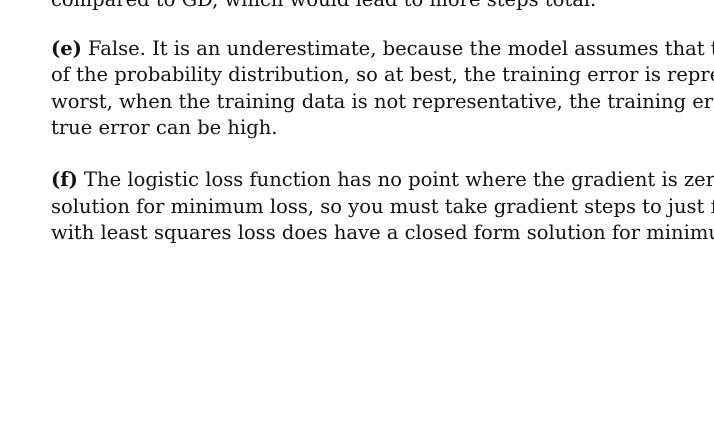 Image resolution: width=714 pixels, height=448 pixels. What do you see at coordinates (64, 179) in the screenshot?
I see `para-f-label: (f)` at bounding box center [64, 179].